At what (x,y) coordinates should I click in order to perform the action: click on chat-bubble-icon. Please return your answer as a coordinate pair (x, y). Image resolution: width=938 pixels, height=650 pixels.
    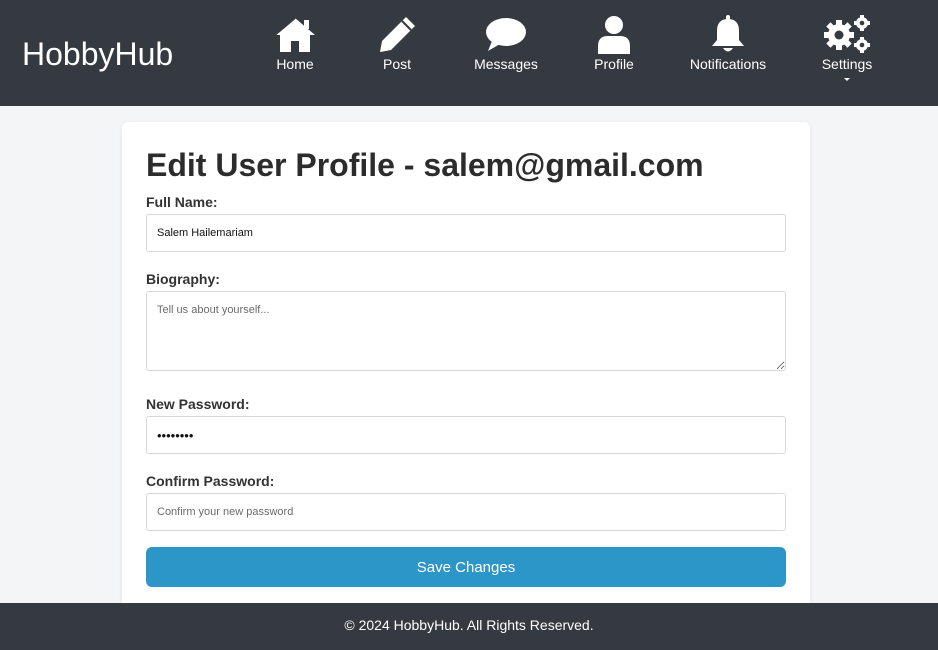
    Looking at the image, I should click on (506, 34).